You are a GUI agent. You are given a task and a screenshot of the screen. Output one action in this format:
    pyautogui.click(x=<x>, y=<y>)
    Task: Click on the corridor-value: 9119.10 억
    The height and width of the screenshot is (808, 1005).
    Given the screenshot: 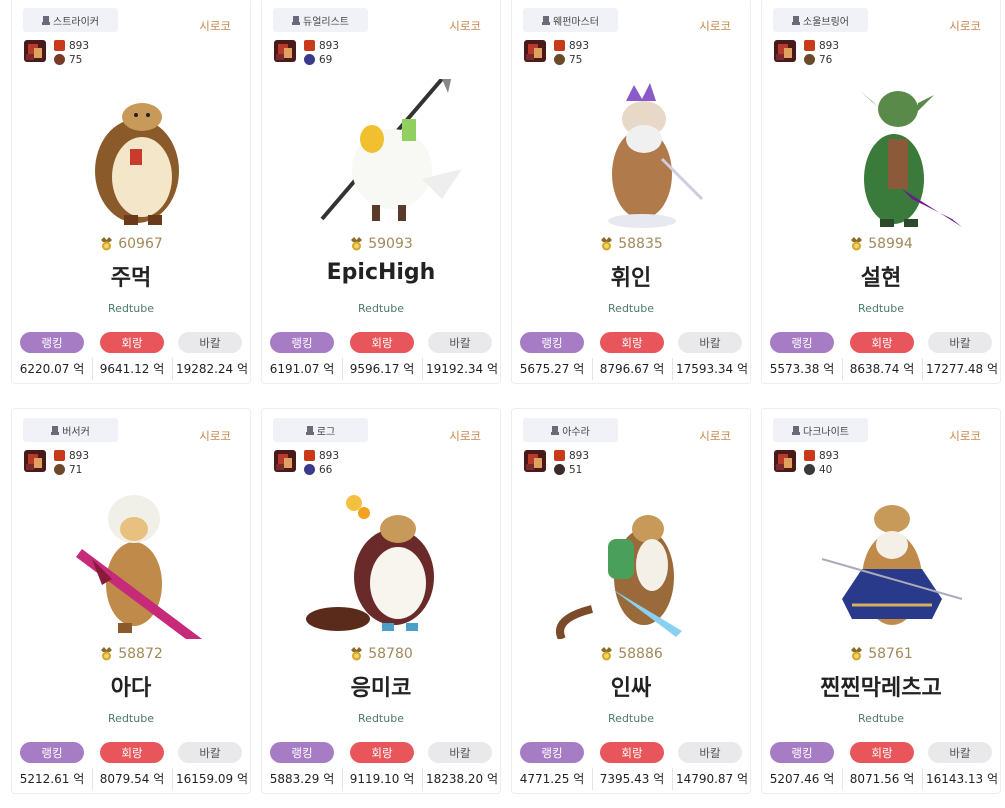 What is the action you would take?
    pyautogui.click(x=382, y=779)
    